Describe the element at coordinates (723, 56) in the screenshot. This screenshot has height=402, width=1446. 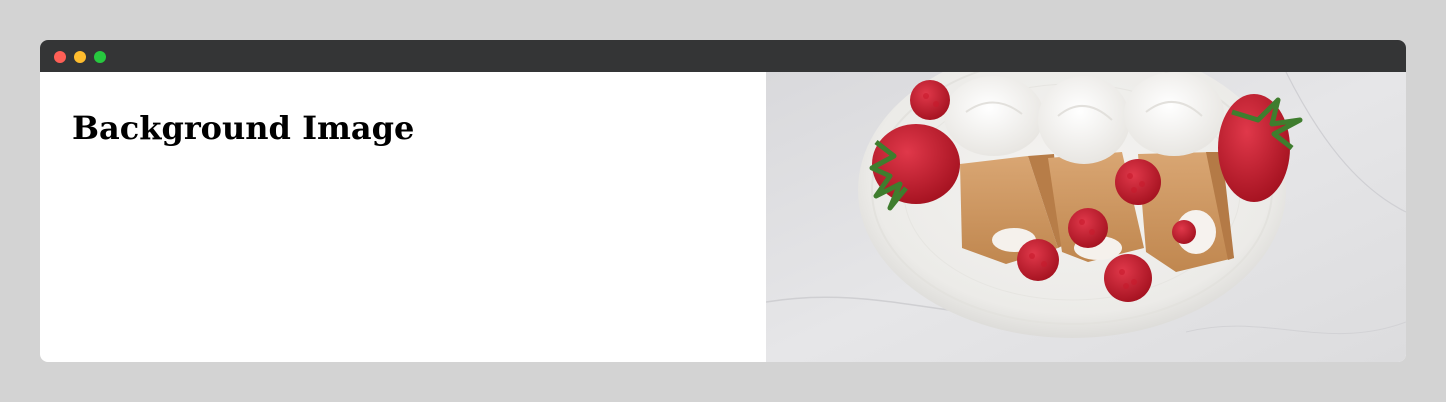
I see `window-titlebar` at that location.